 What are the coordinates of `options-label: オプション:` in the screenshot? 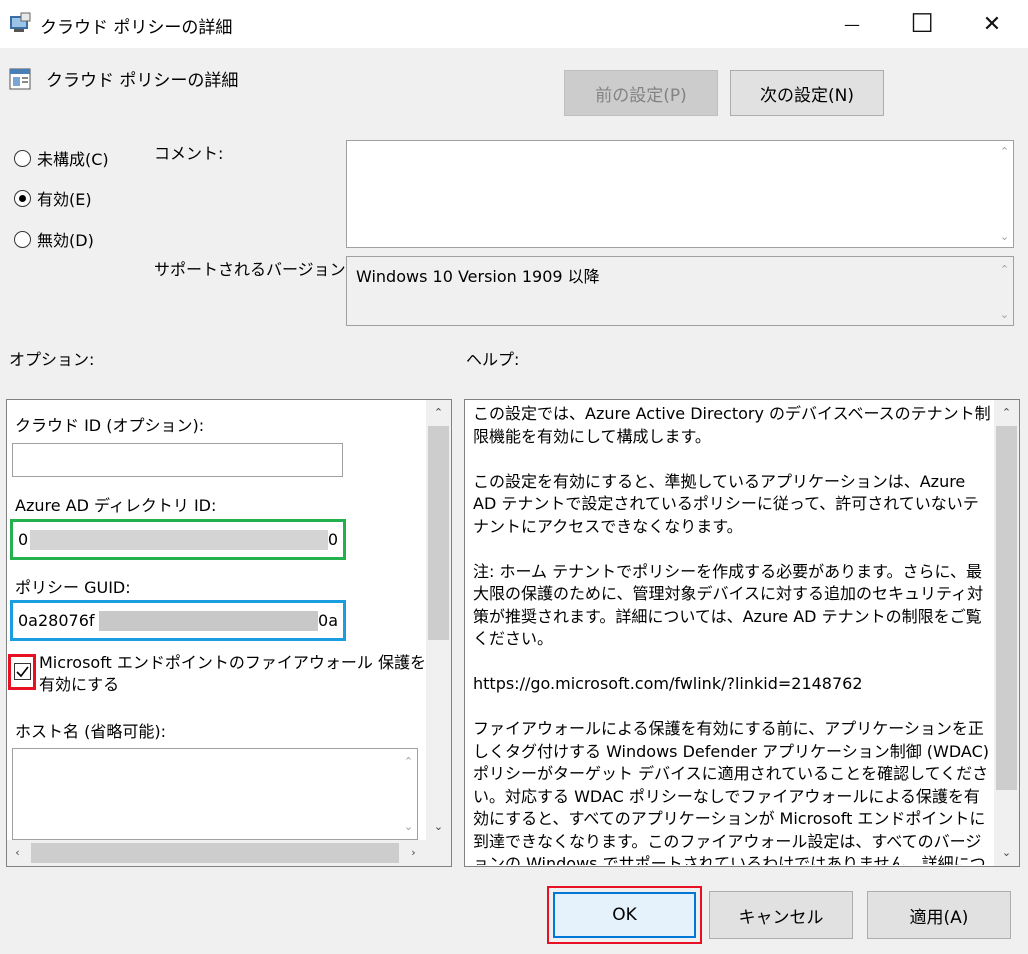 It's located at (52, 359).